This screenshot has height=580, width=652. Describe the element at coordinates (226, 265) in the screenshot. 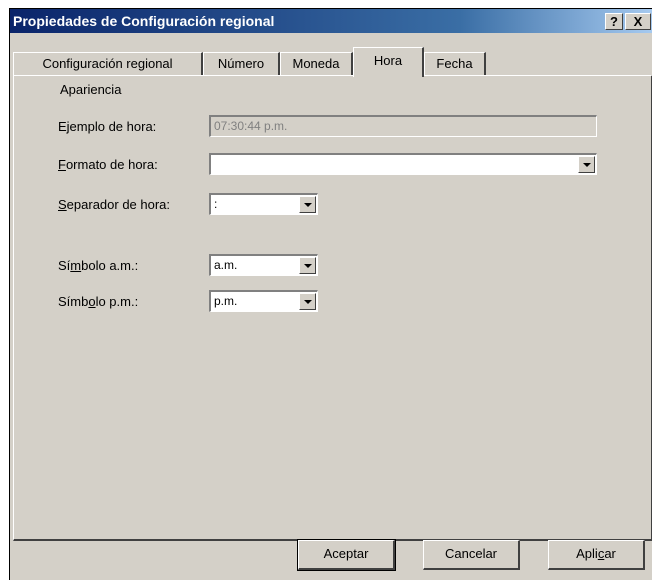

I see `am-symbol-value: a.m.` at that location.